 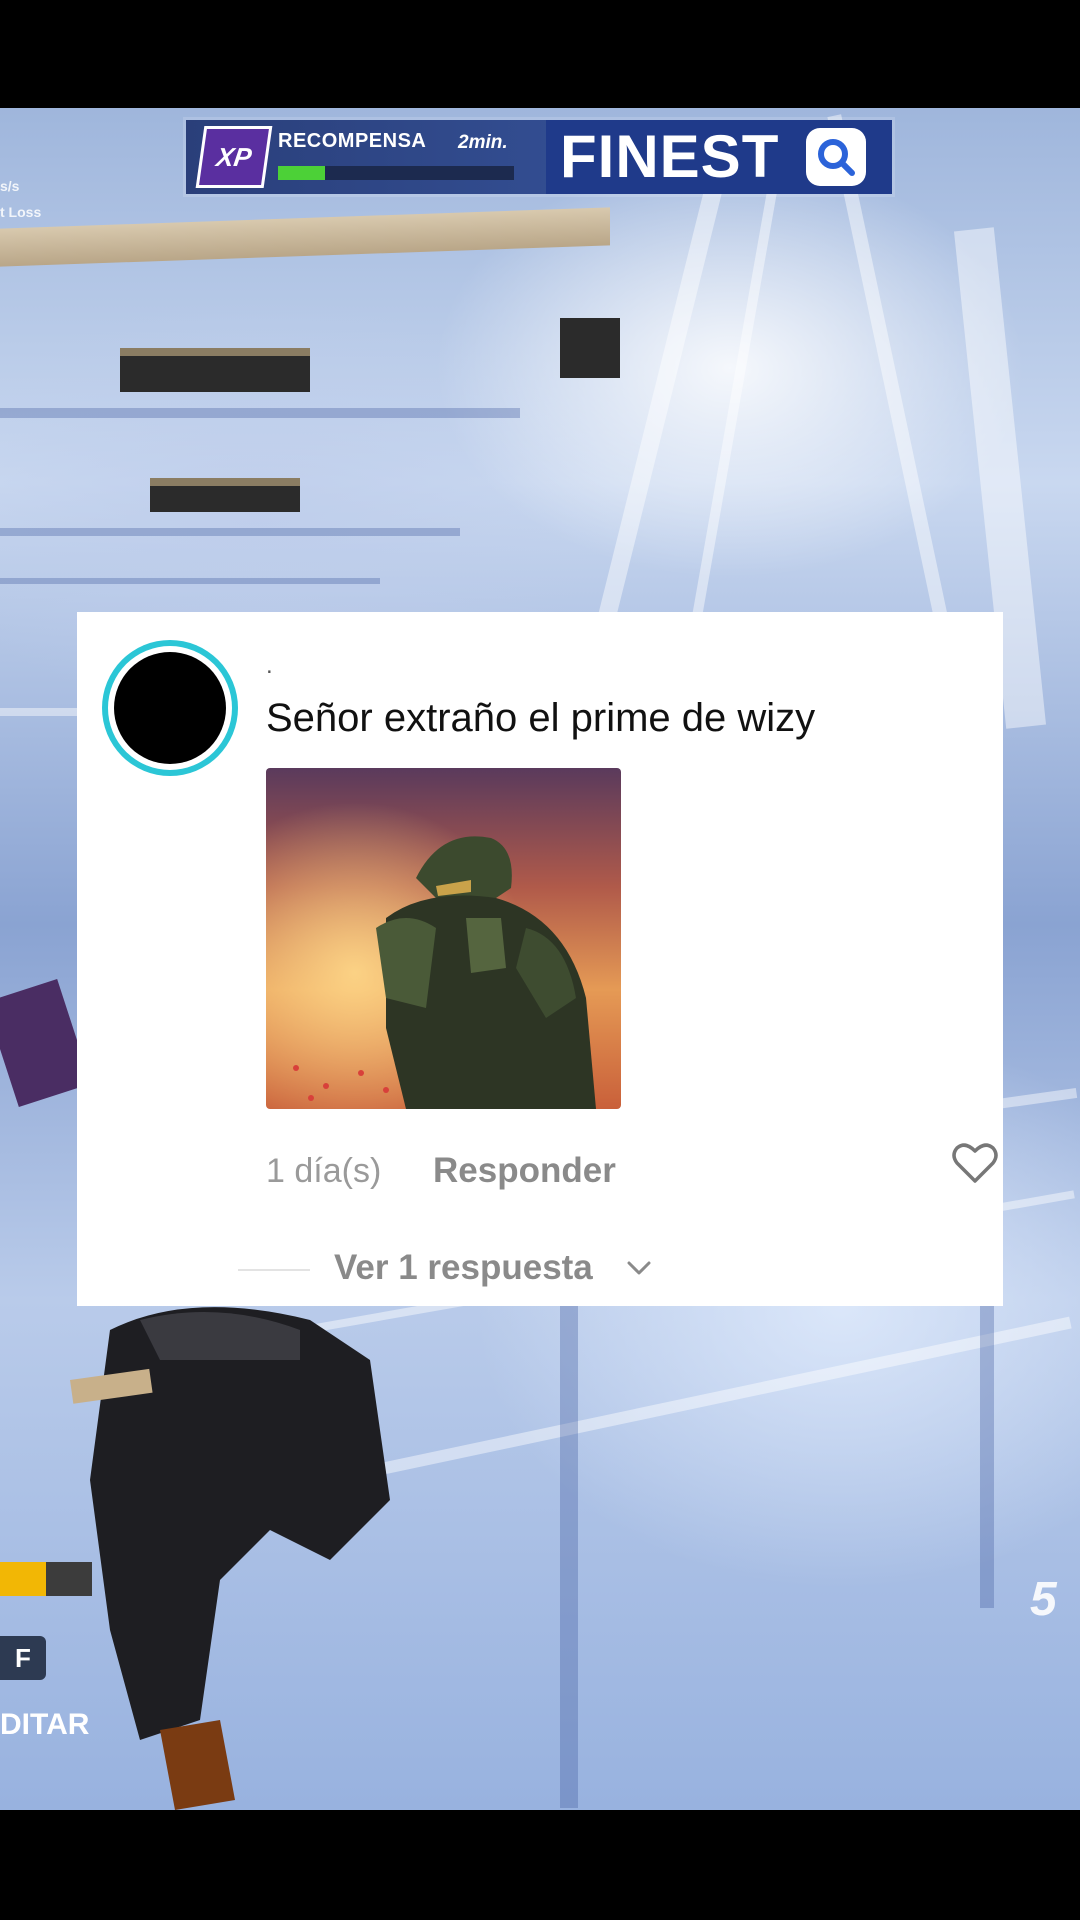 I want to click on comment-text: Señor extraño el prime de wizy, so click(x=541, y=718).